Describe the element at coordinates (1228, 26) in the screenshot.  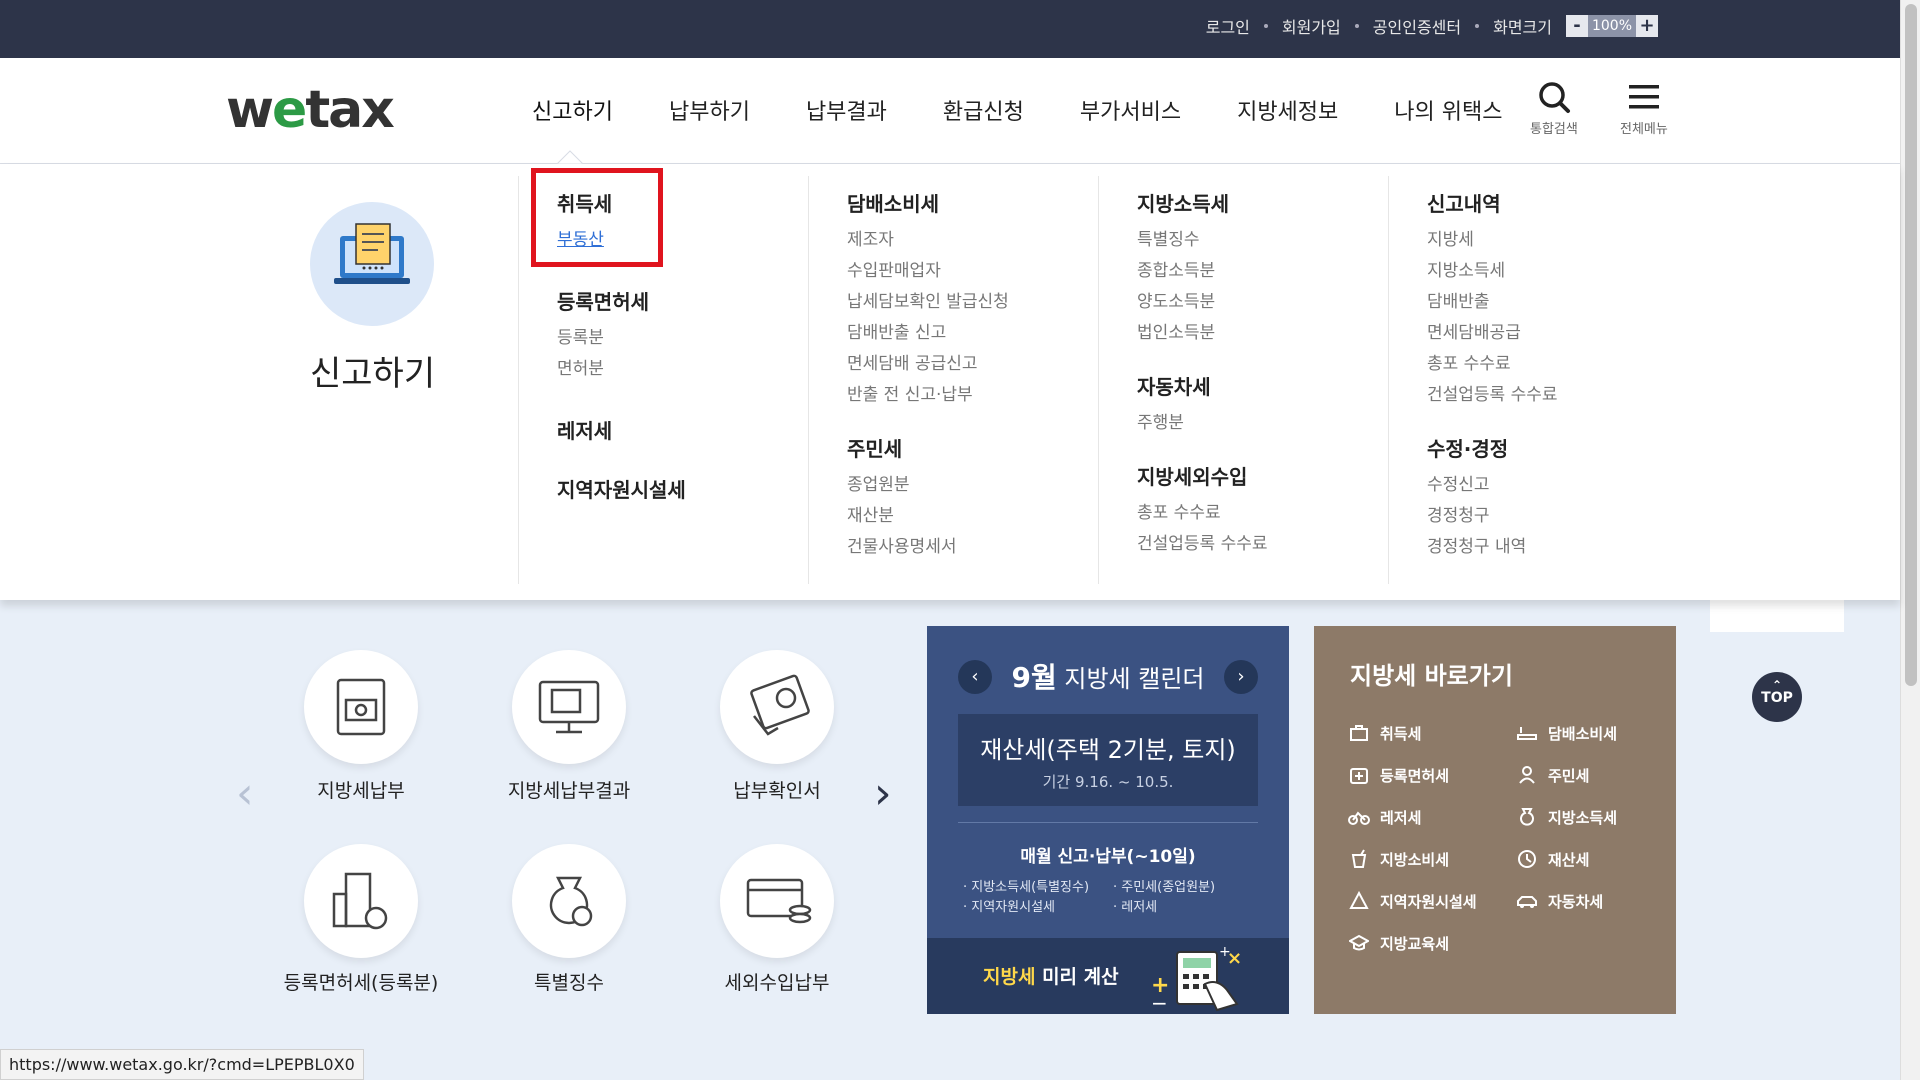
I see `login-link: 로그인` at that location.